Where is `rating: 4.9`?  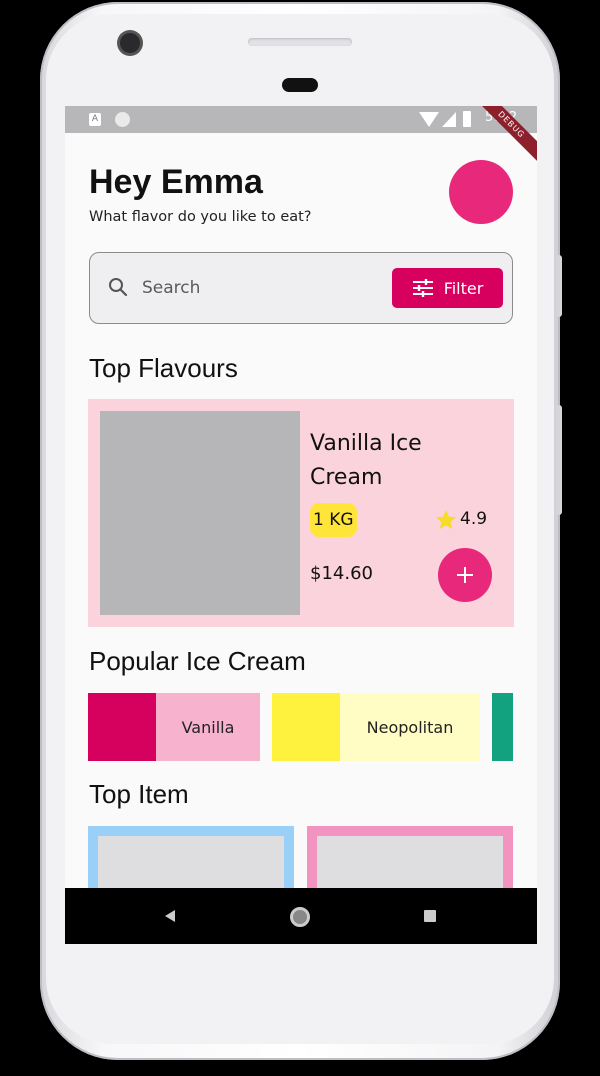
rating: 4.9 is located at coordinates (461, 519).